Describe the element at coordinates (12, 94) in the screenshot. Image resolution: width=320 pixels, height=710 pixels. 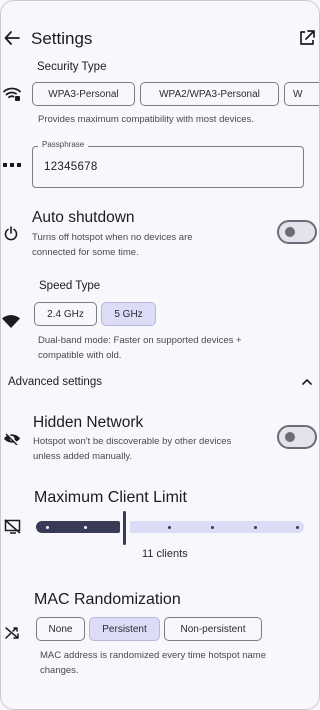
I see `wifi-lock-icon` at that location.